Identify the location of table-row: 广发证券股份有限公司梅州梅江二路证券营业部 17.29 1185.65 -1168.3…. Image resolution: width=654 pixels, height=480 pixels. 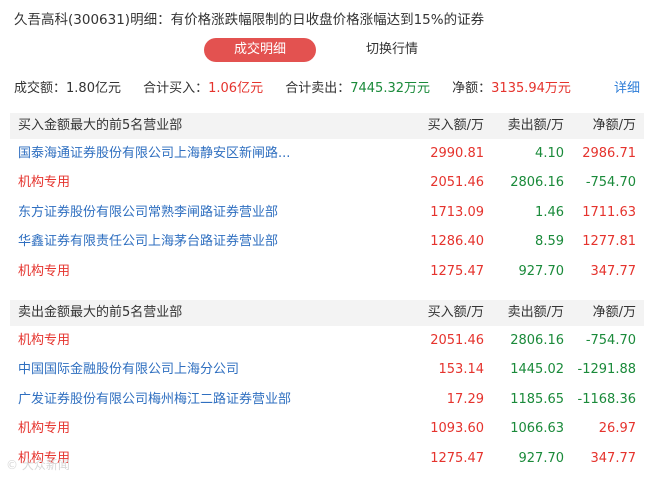
(327, 399).